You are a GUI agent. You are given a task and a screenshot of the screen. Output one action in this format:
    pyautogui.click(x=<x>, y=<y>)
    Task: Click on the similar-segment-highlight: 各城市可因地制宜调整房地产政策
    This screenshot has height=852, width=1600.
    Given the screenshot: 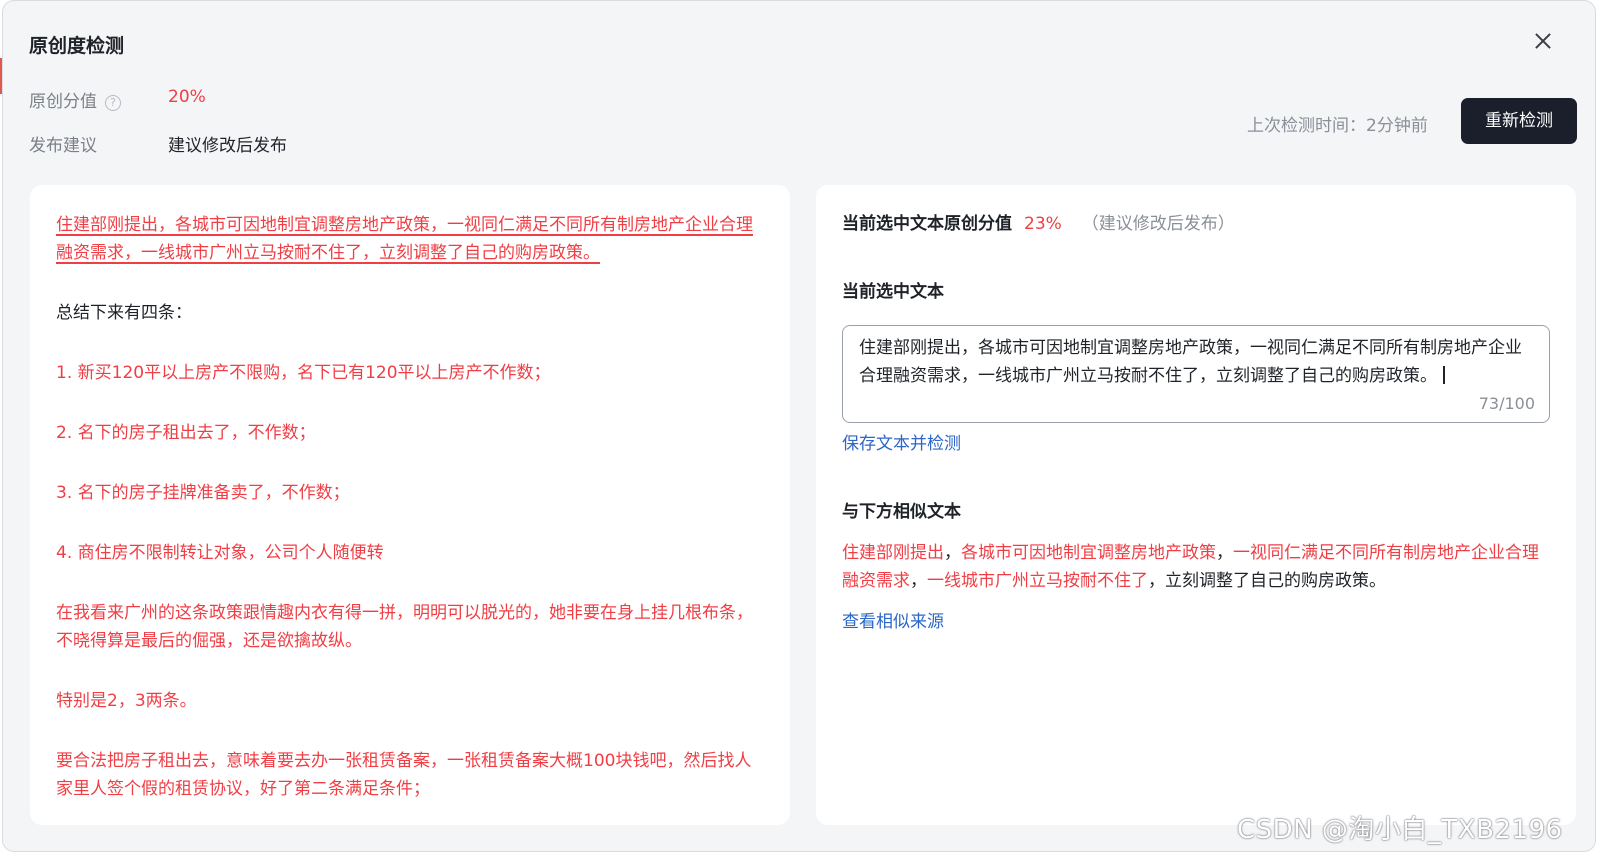 What is the action you would take?
    pyautogui.click(x=1088, y=553)
    